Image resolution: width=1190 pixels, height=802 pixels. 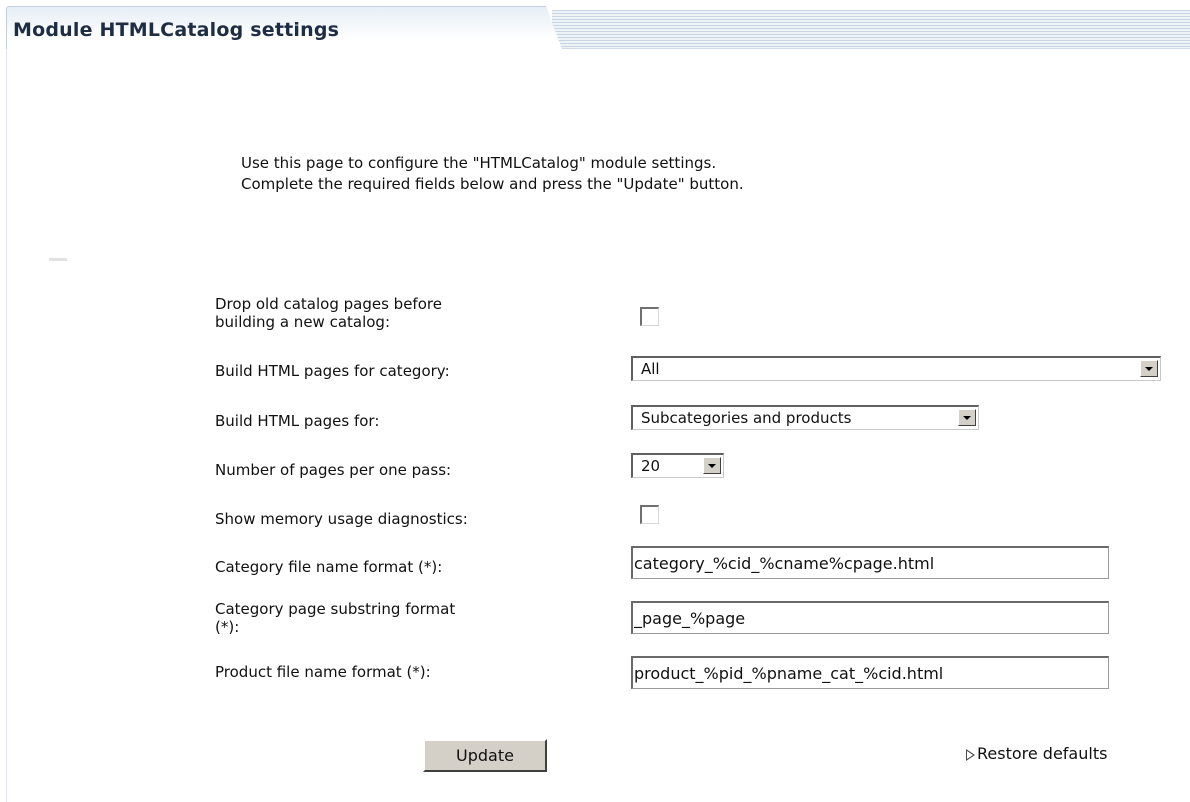 I want to click on build-category-select: All, so click(x=896, y=368).